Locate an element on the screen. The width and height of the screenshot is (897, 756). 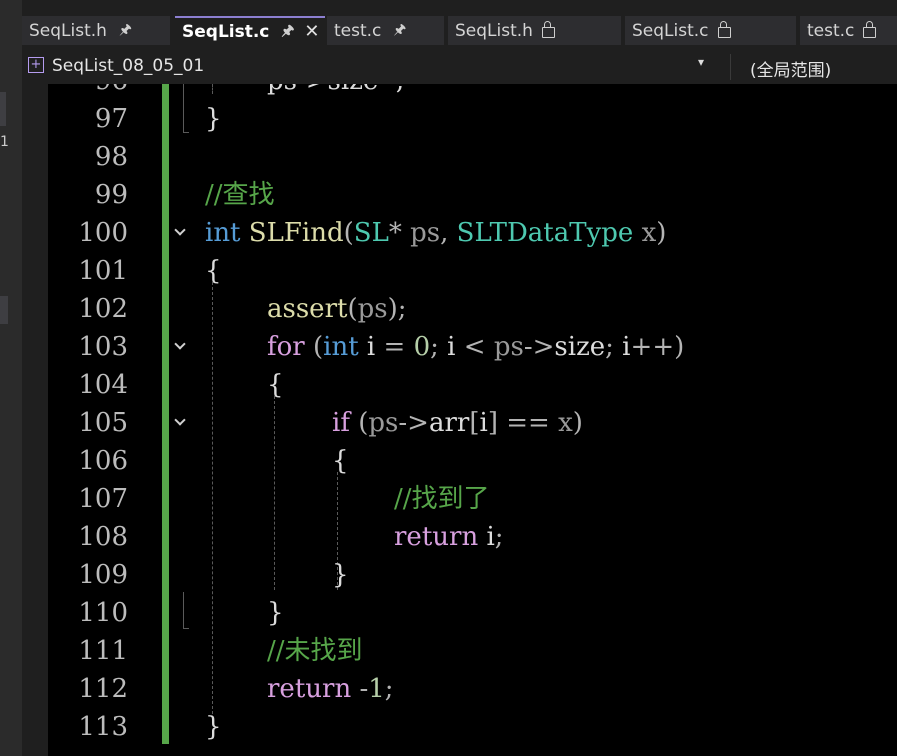
code-line: 105 if (ps->arr[i] == x) is located at coordinates (472, 423).